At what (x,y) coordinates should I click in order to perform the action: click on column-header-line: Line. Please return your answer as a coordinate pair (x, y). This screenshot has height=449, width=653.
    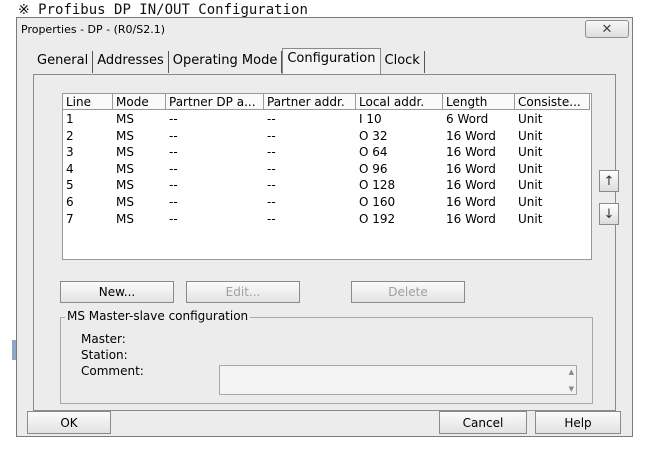
    Looking at the image, I should click on (88, 102).